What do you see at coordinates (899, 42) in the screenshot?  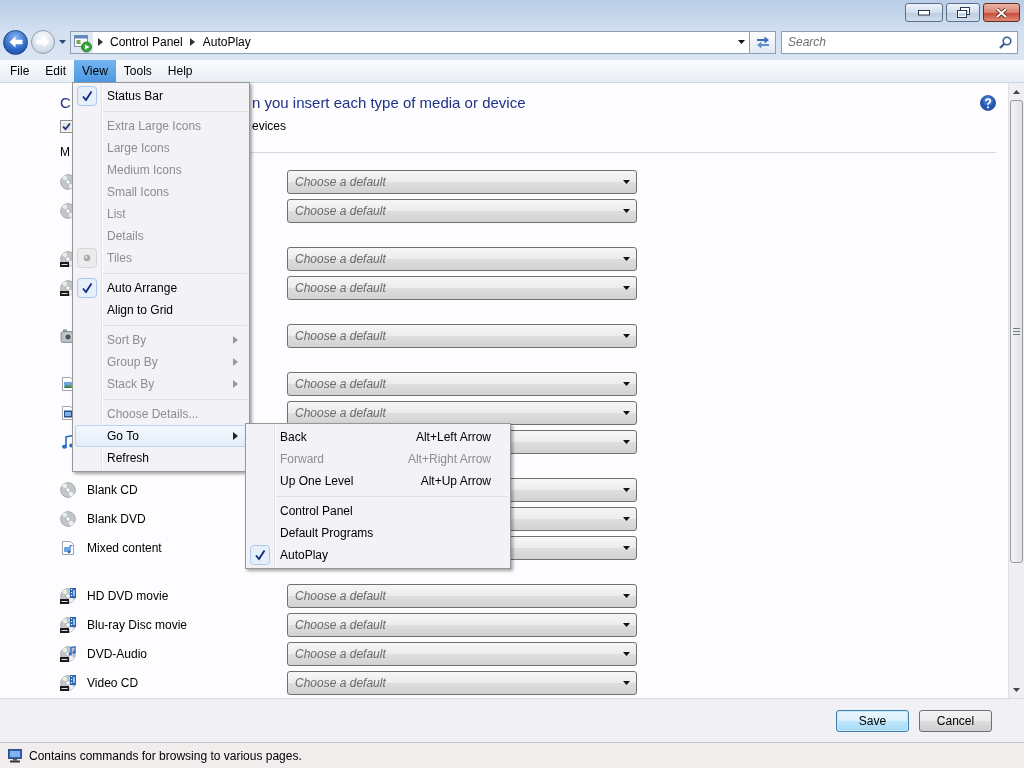 I see `search-field: Search` at bounding box center [899, 42].